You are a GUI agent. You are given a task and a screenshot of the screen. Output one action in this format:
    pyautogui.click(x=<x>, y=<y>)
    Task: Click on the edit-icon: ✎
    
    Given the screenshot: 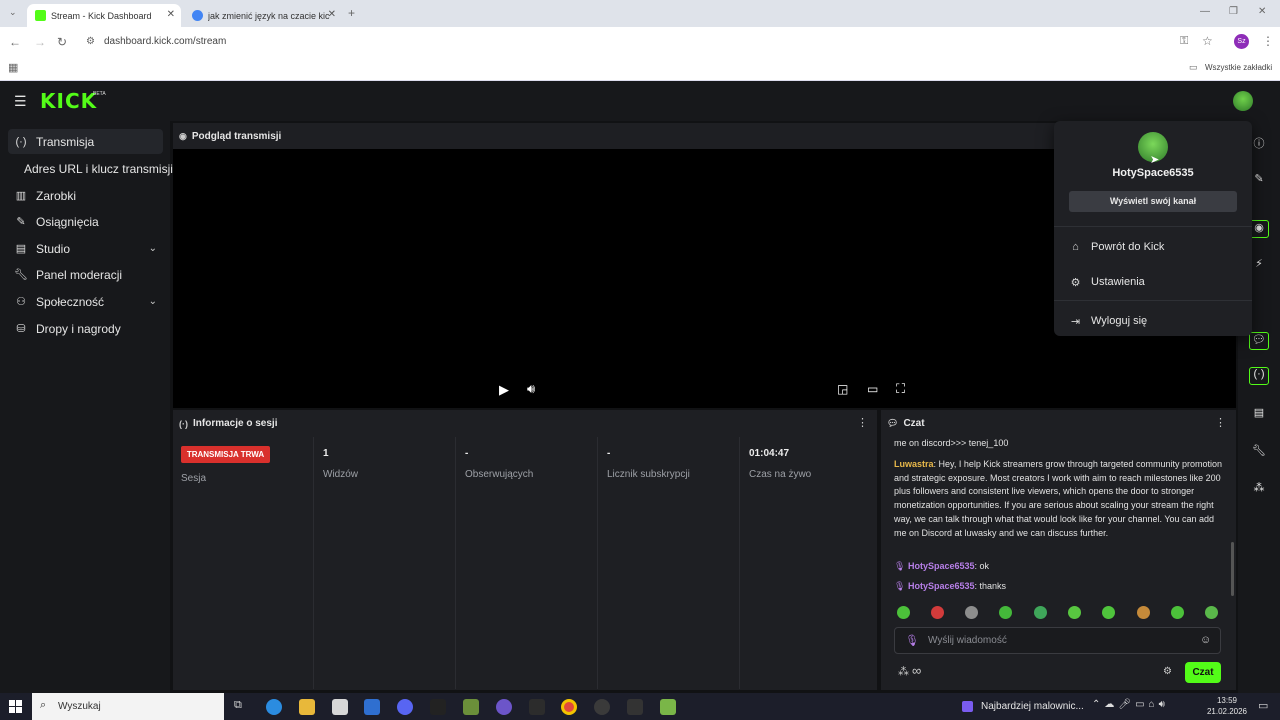 What is the action you would take?
    pyautogui.click(x=1259, y=178)
    